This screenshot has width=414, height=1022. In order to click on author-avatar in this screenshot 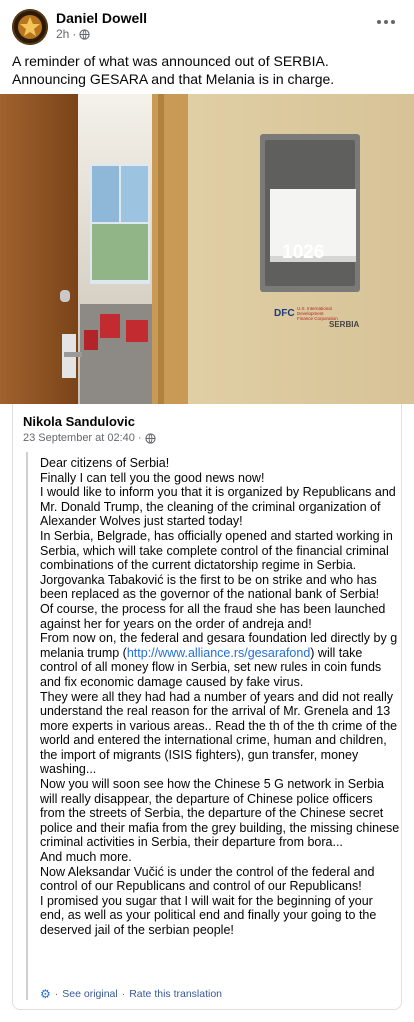, I will do `click(30, 27)`.